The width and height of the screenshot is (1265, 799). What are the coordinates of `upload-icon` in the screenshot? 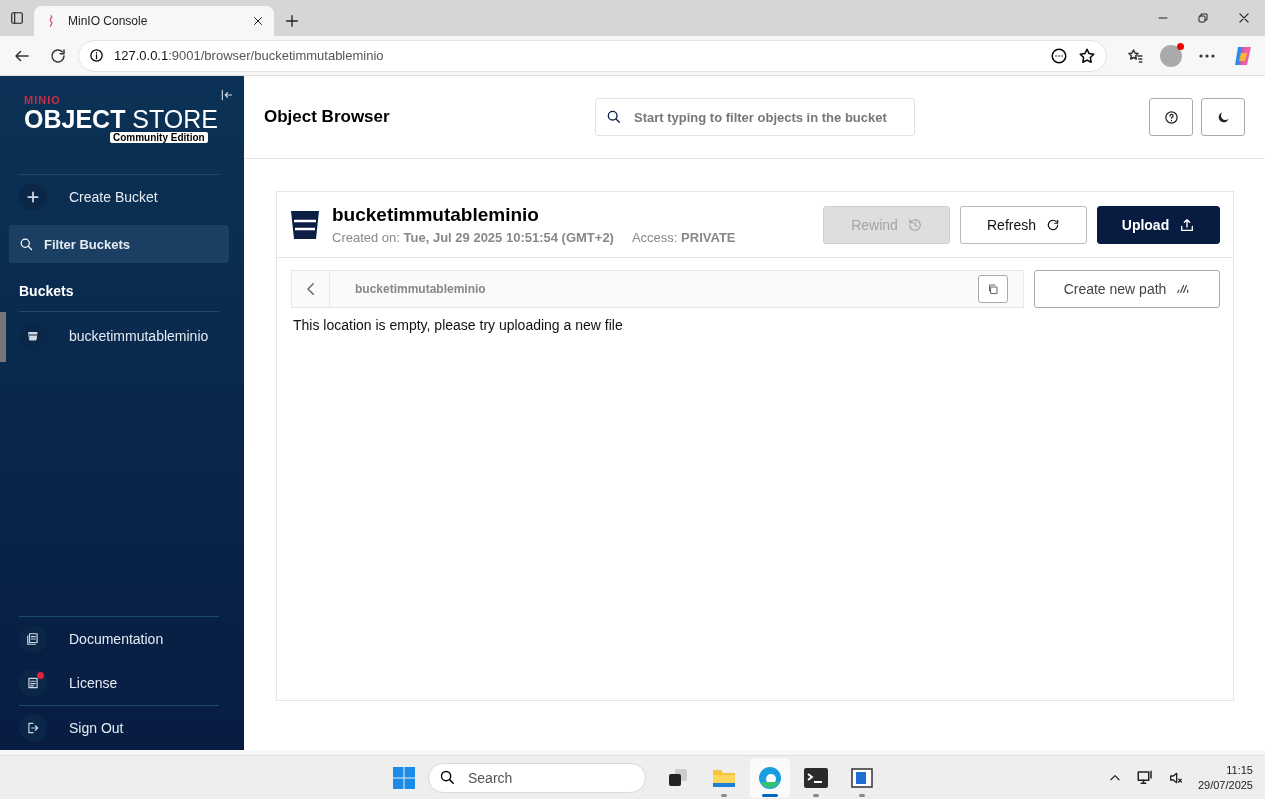 It's located at (1187, 224).